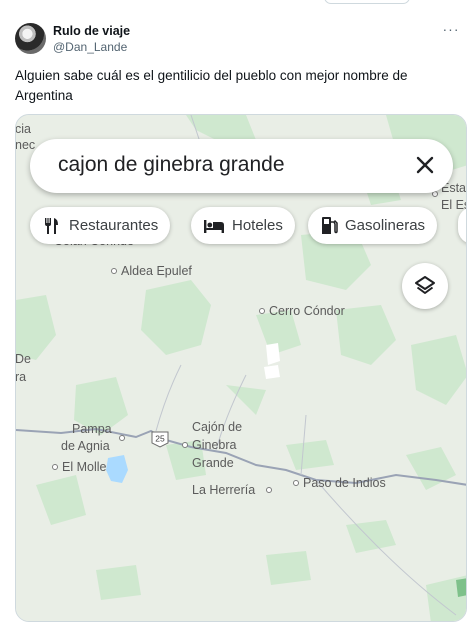 This screenshot has height=635, width=475. I want to click on chip-label: Hoteles, so click(257, 225).